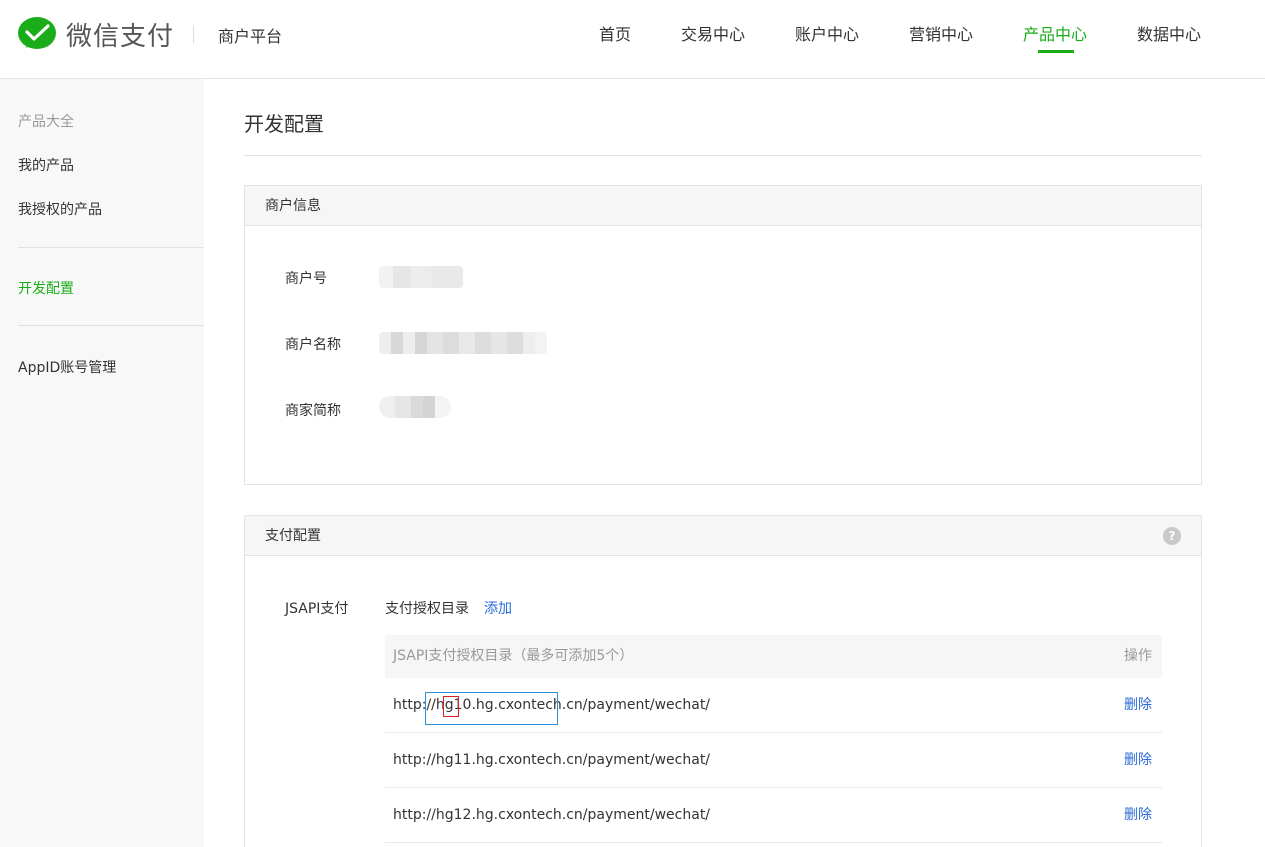 The height and width of the screenshot is (847, 1265). Describe the element at coordinates (1172, 536) in the screenshot. I see `question-icon: ?` at that location.